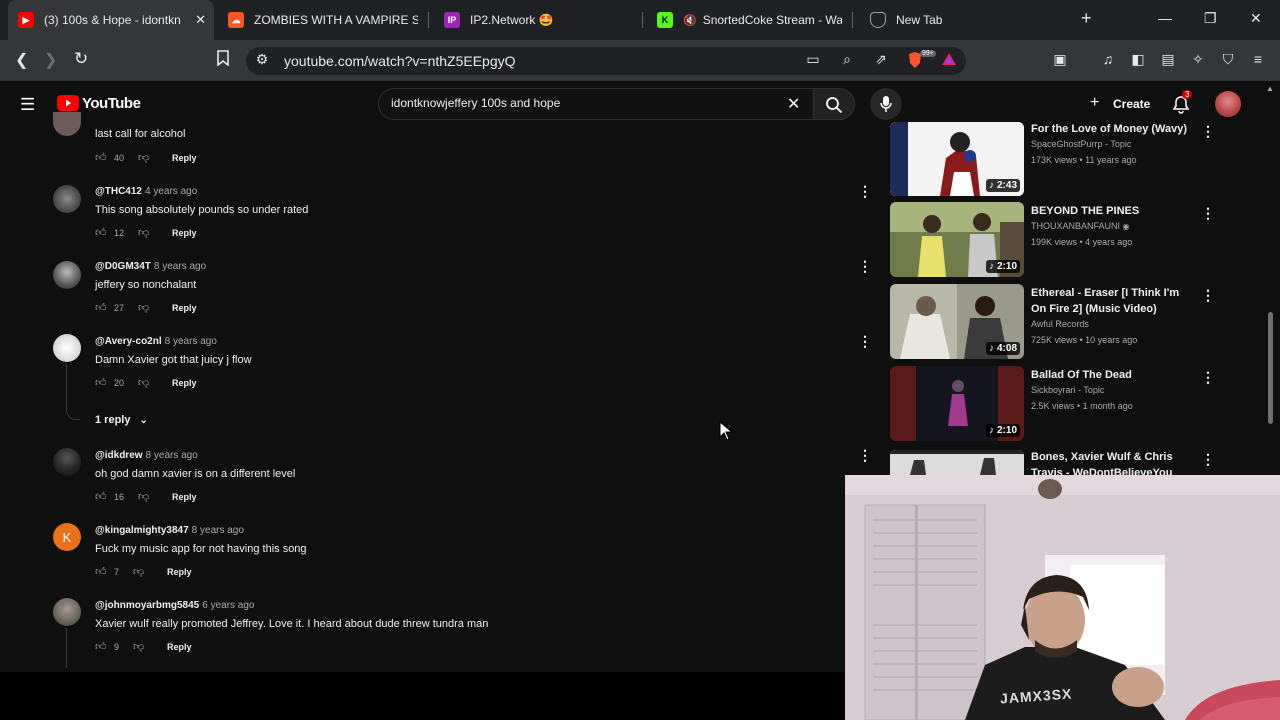 The width and height of the screenshot is (1280, 720). What do you see at coordinates (475, 103) in the screenshot?
I see `search-input: idontknowjeffery 100s and hope` at bounding box center [475, 103].